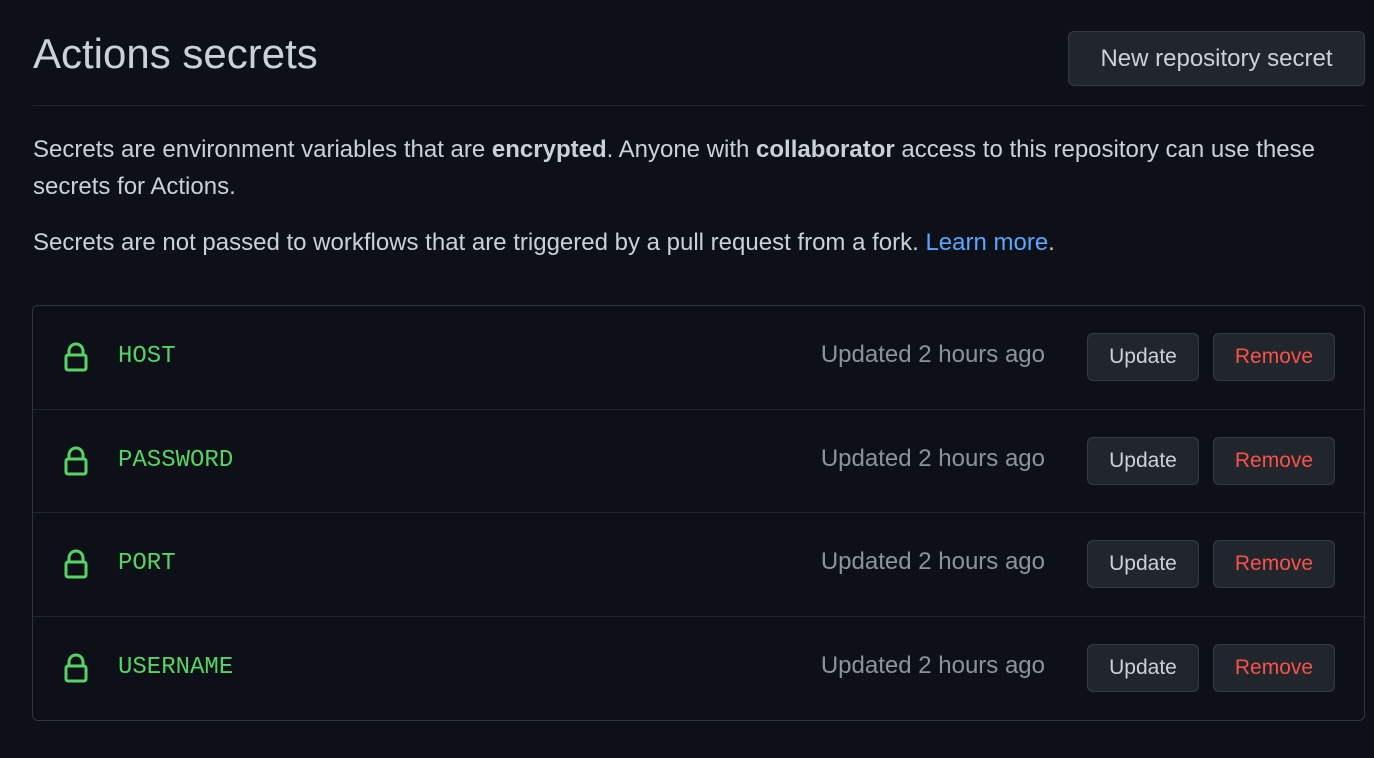 This screenshot has width=1374, height=758. I want to click on secret-name: USERNAME, so click(176, 667).